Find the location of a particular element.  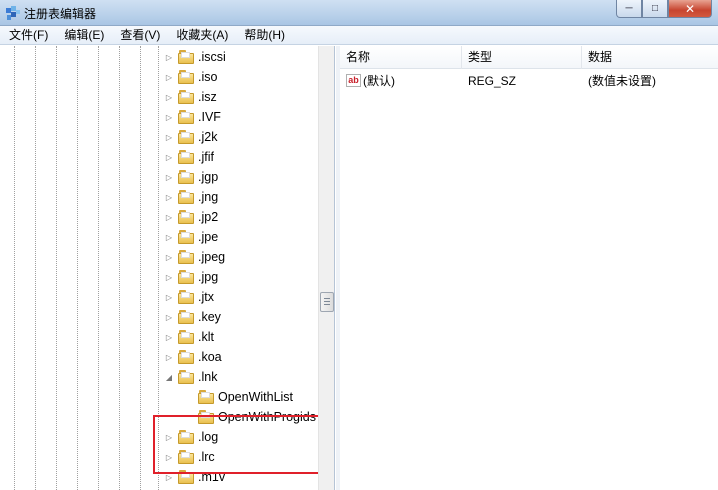

tree-key: ▷ .jpeg is located at coordinates (194, 257).